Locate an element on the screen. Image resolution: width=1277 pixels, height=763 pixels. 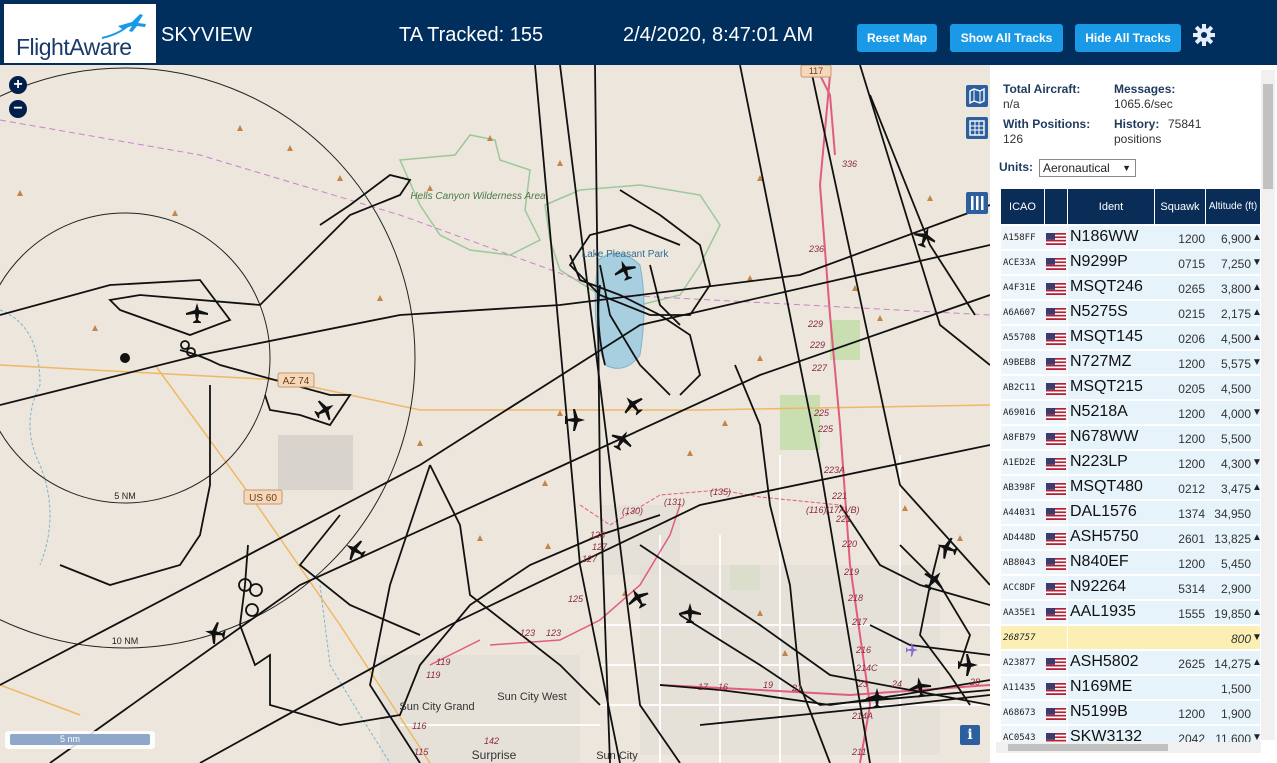
cell-icao: A68673 is located at coordinates (1019, 713).